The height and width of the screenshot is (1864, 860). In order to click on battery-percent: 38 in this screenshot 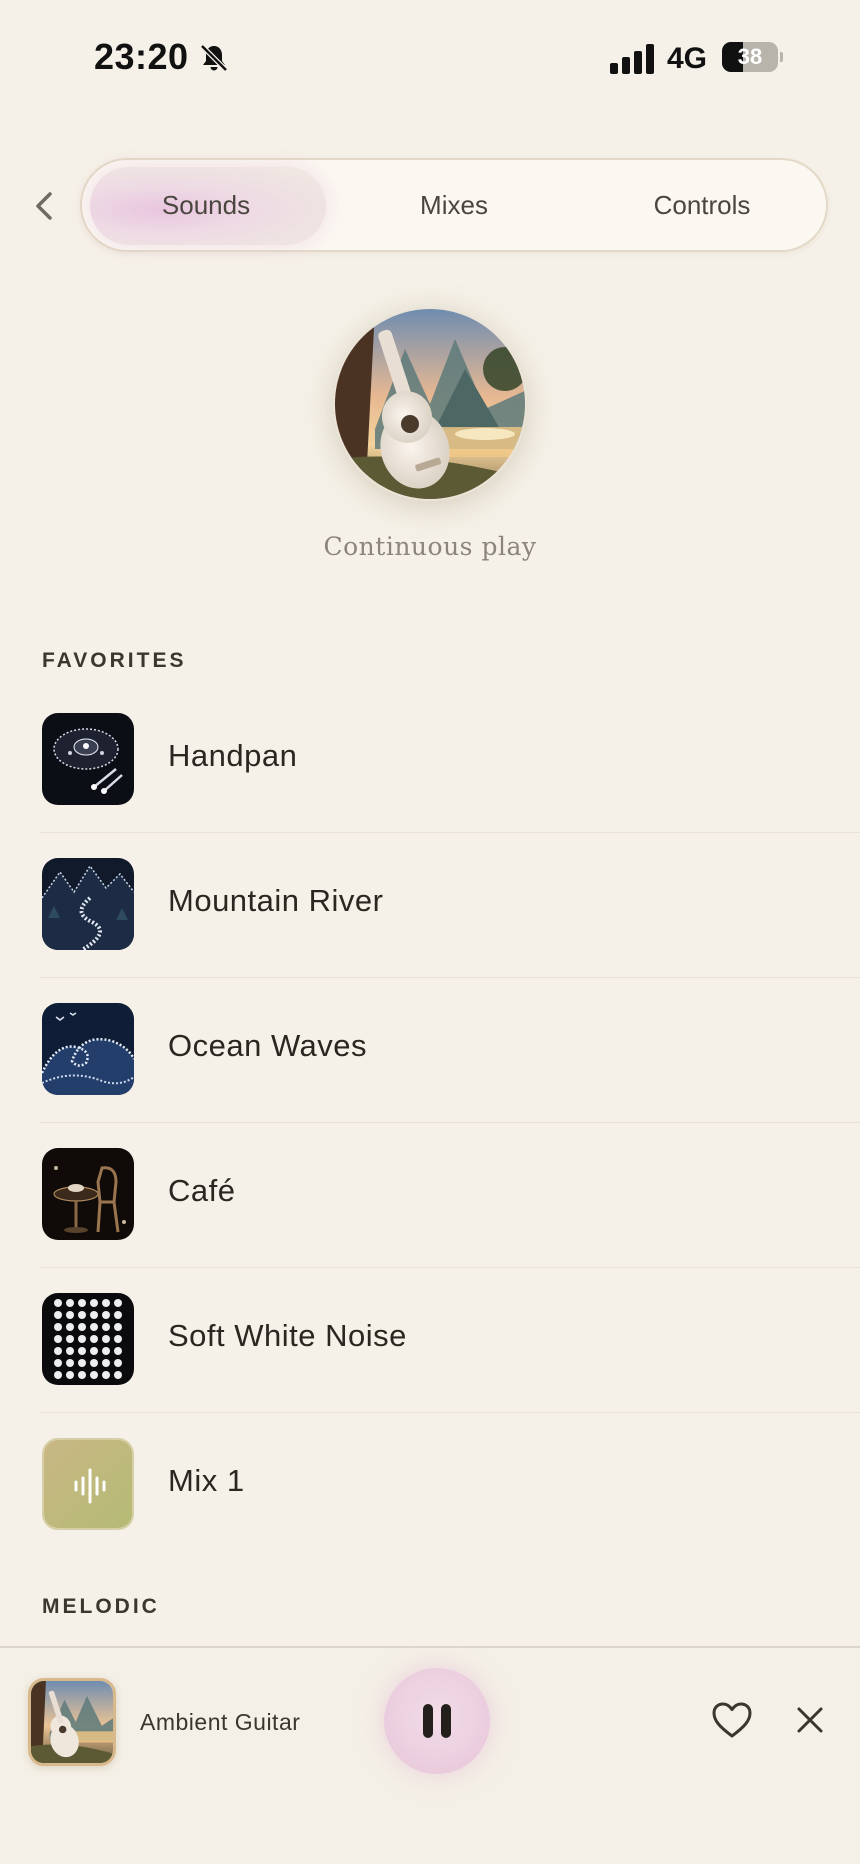, I will do `click(750, 56)`.